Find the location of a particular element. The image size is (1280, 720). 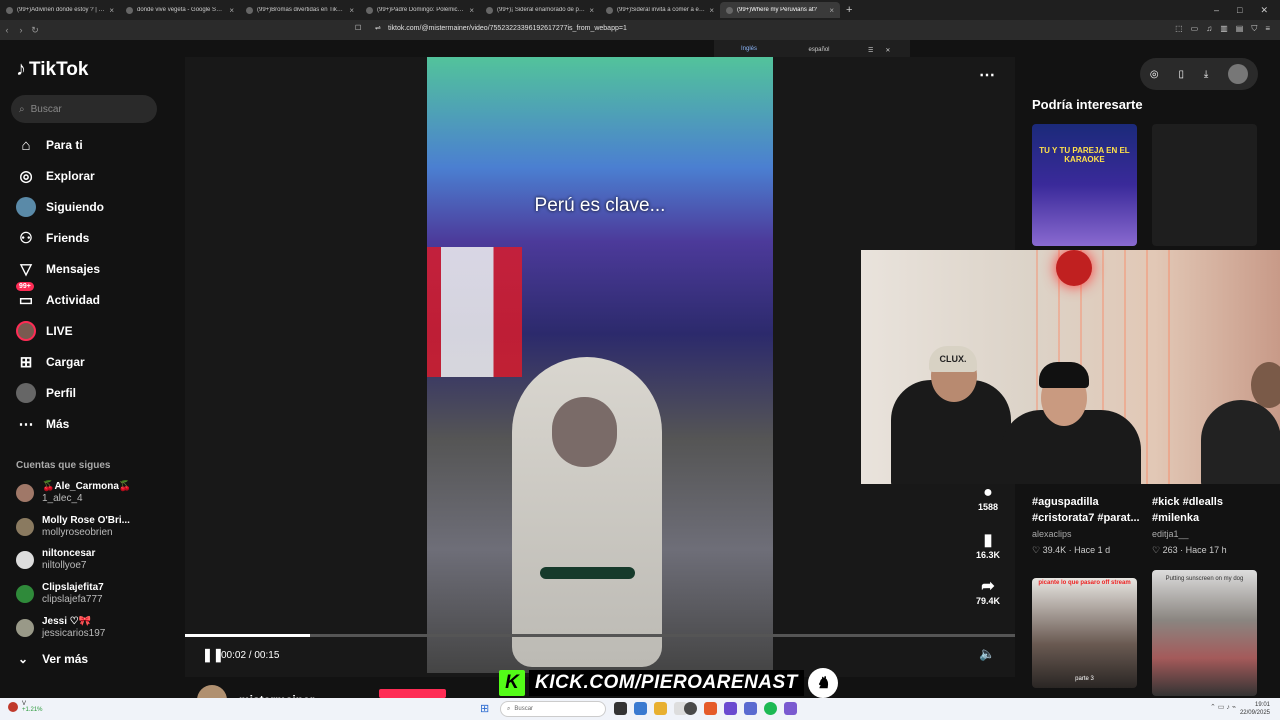

comment-icon: ● is located at coordinates (988, 492).